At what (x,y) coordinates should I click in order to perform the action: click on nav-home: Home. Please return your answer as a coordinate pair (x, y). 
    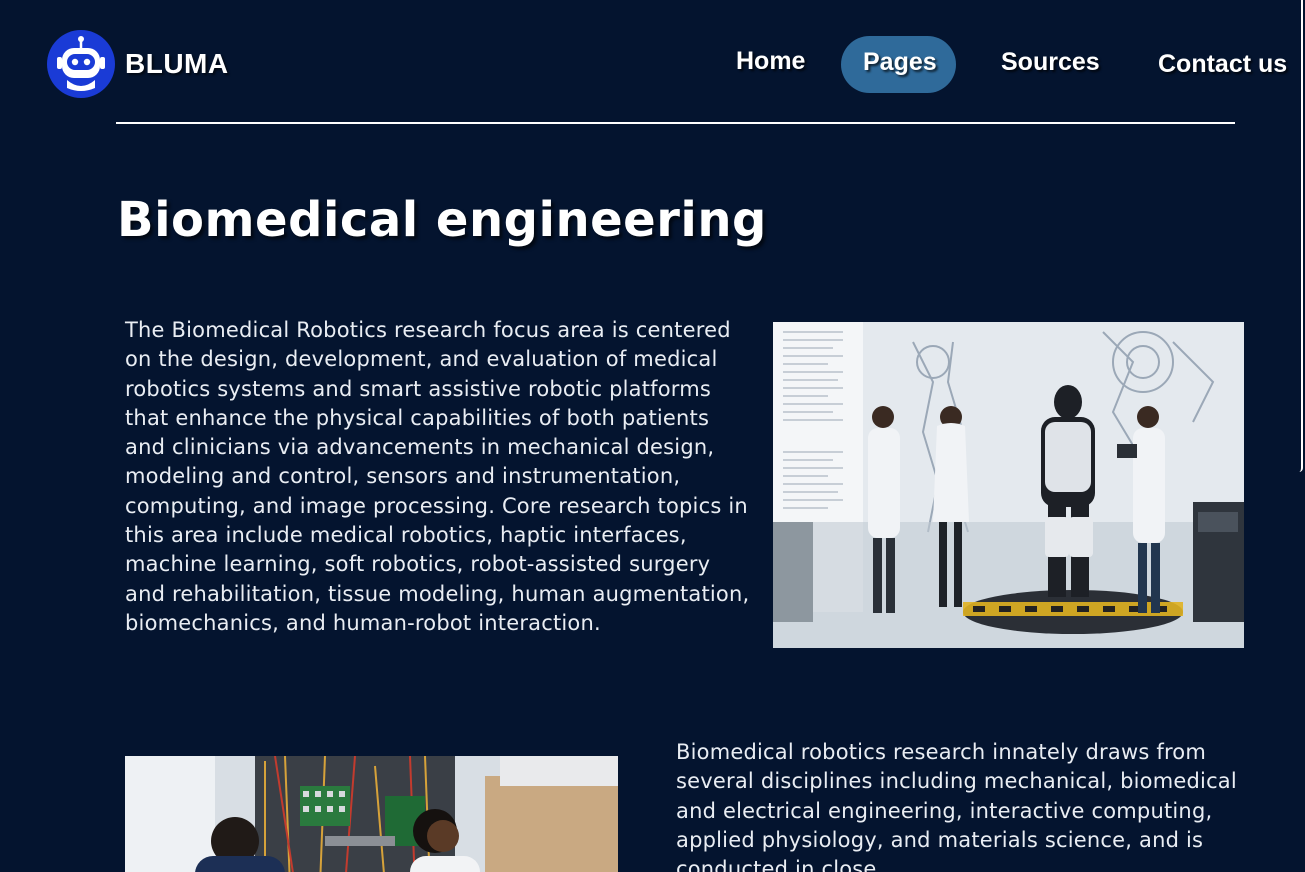
    Looking at the image, I should click on (770, 61).